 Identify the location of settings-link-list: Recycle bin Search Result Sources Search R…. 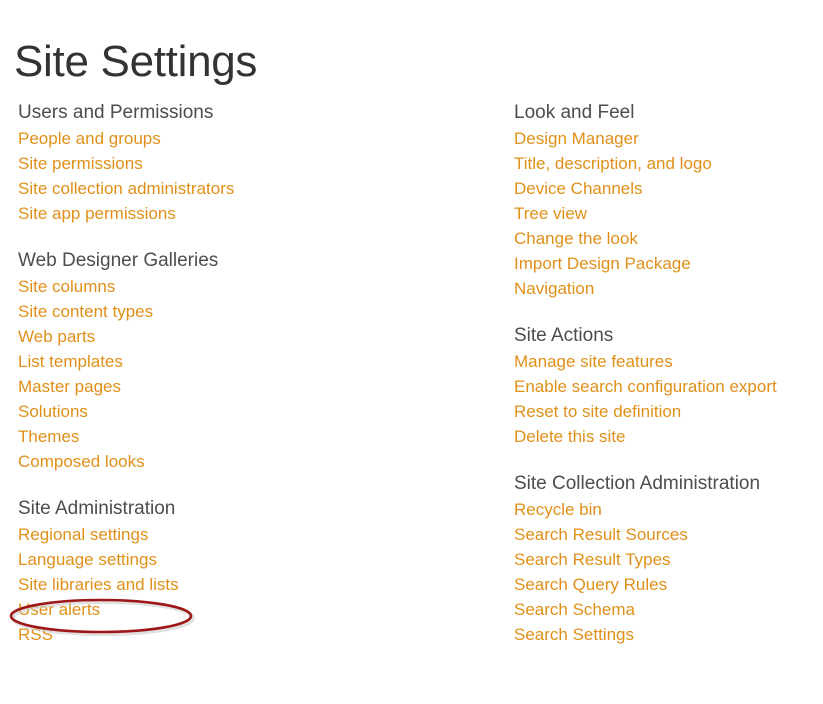
(664, 572).